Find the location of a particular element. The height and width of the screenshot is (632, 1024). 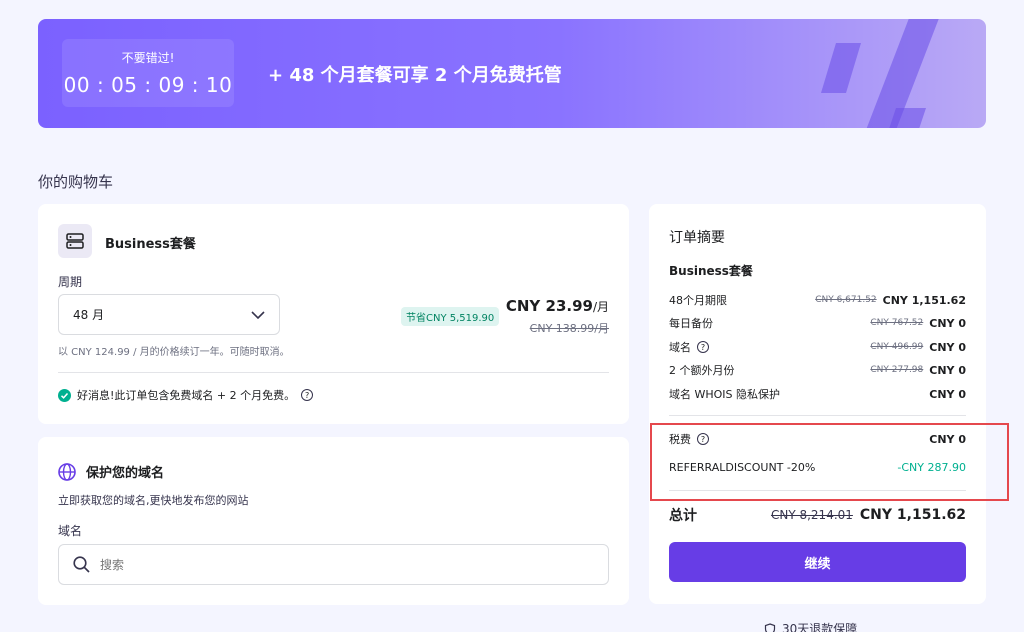

domain-search-input is located at coordinates (300, 564).